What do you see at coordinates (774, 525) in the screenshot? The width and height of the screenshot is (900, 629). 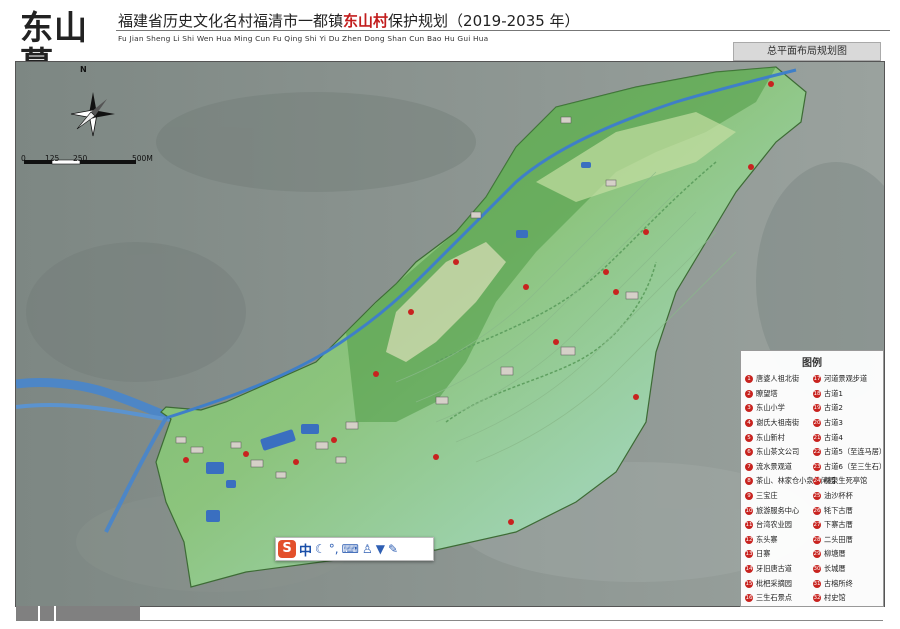 I see `legend-label: 台湾农业园` at bounding box center [774, 525].